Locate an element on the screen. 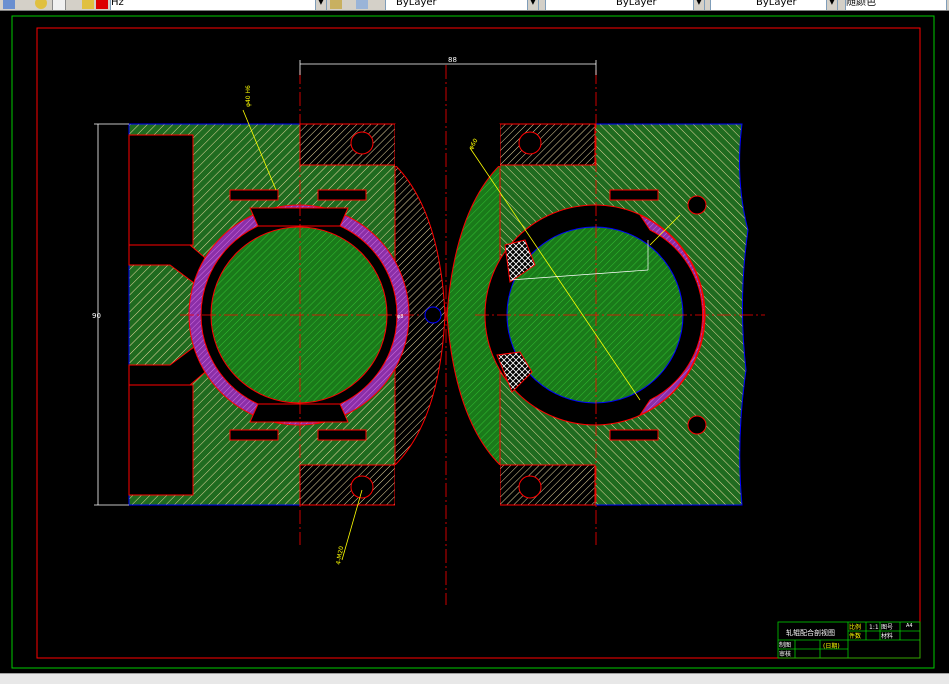 This screenshot has width=949, height=684. color-value: ByLayer is located at coordinates (416, 4).